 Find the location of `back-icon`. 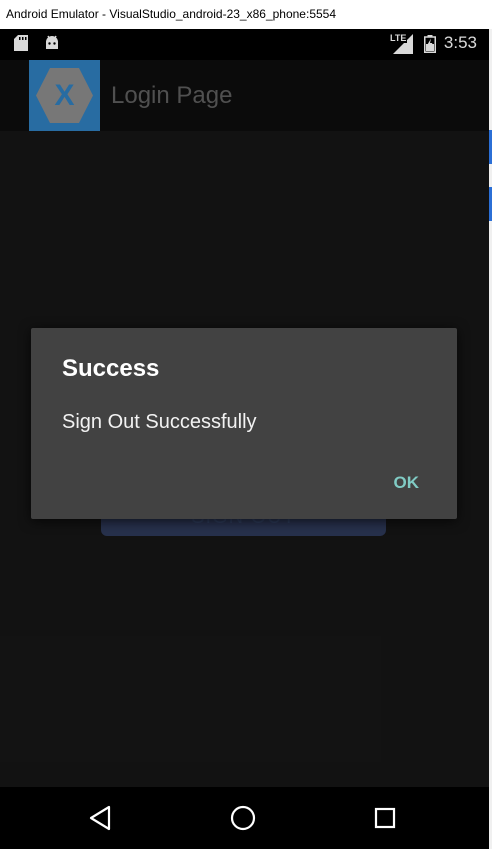

back-icon is located at coordinates (101, 818).